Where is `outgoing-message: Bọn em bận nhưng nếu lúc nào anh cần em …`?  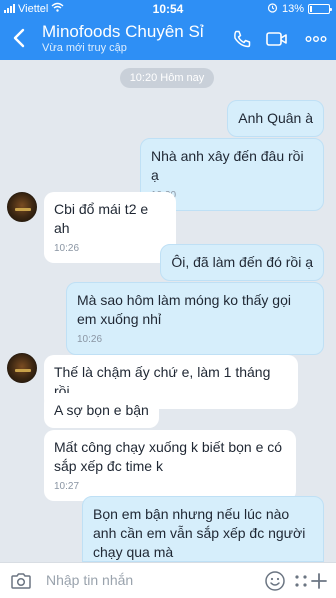
outgoing-message: Bọn em bận nhưng nếu lúc nào anh cần em … is located at coordinates (203, 529).